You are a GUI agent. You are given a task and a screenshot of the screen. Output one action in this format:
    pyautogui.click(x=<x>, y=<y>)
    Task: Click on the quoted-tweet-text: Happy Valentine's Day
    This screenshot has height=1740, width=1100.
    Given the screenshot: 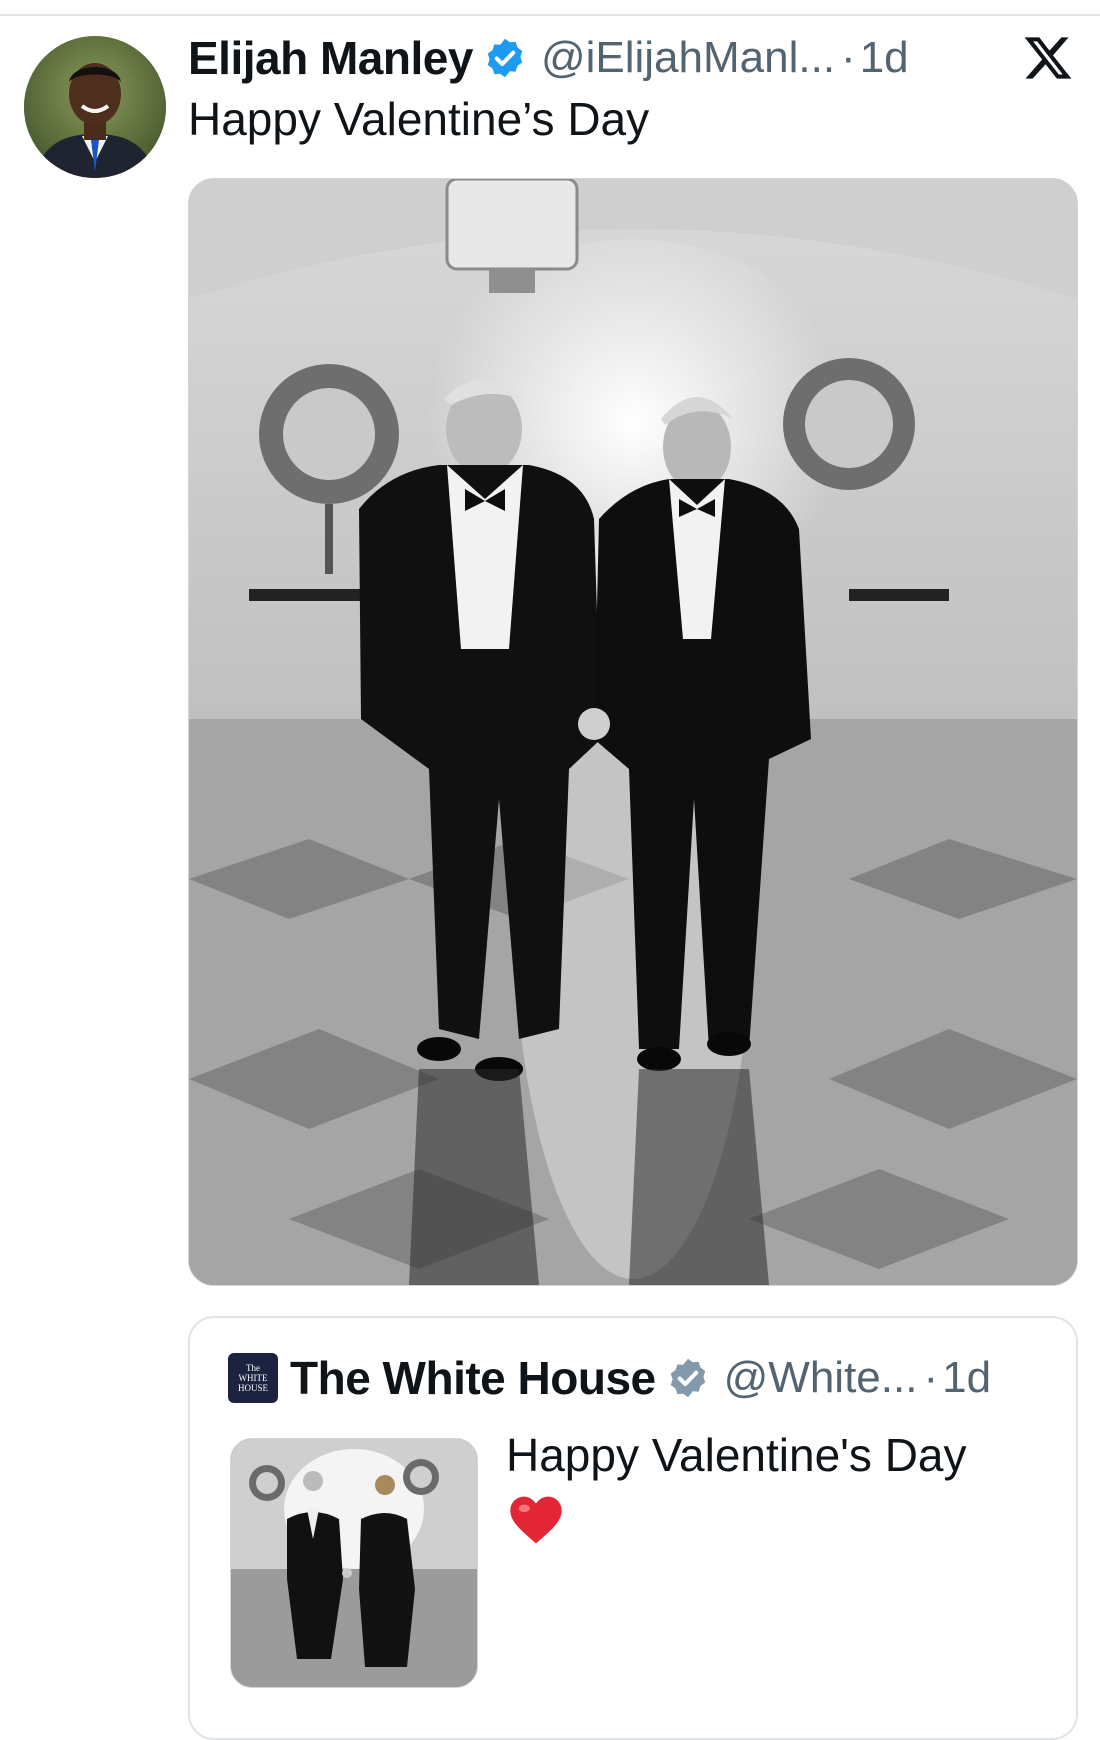 What is the action you would take?
    pyautogui.click(x=736, y=1455)
    